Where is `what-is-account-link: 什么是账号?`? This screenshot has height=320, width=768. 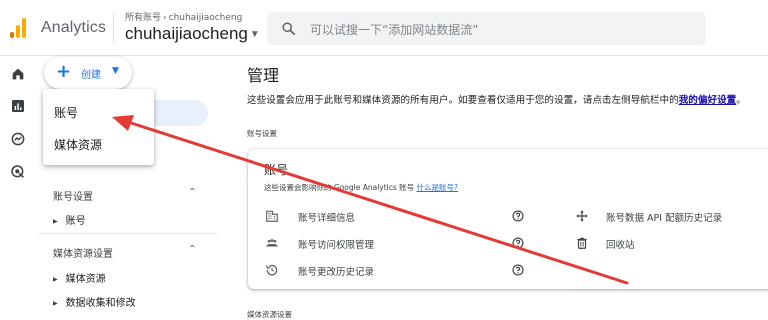
what-is-account-link: 什么是账号? is located at coordinates (437, 187).